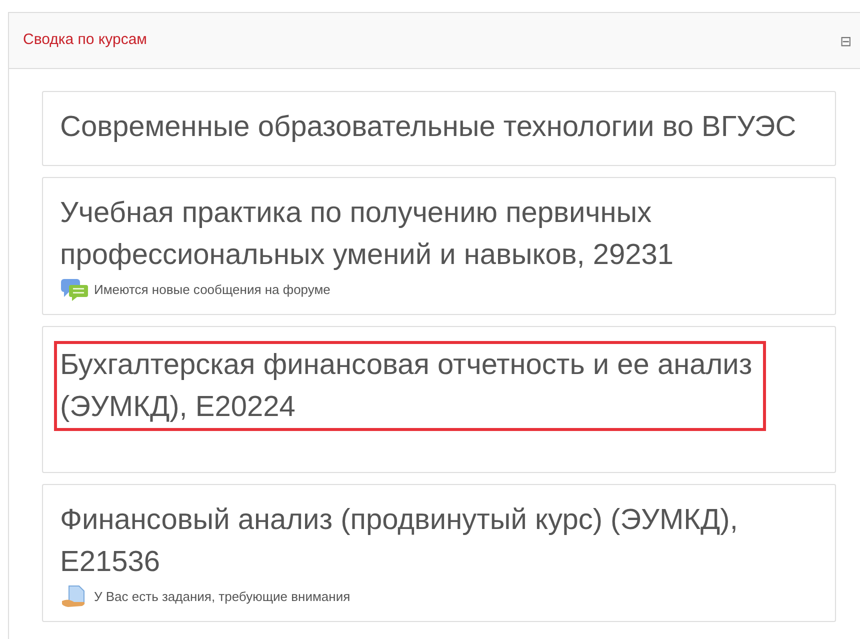 The width and height of the screenshot is (860, 639). Describe the element at coordinates (411, 386) in the screenshot. I see `course-title-link: Бухгалтерская финансовая отчетность и ее анализ (ЭУМКД), Е20224` at that location.